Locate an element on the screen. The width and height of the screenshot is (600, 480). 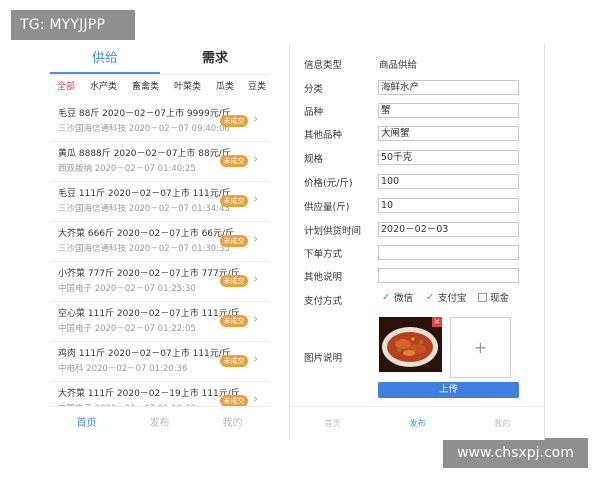
info-type-value: 商品供给 is located at coordinates (398, 65).